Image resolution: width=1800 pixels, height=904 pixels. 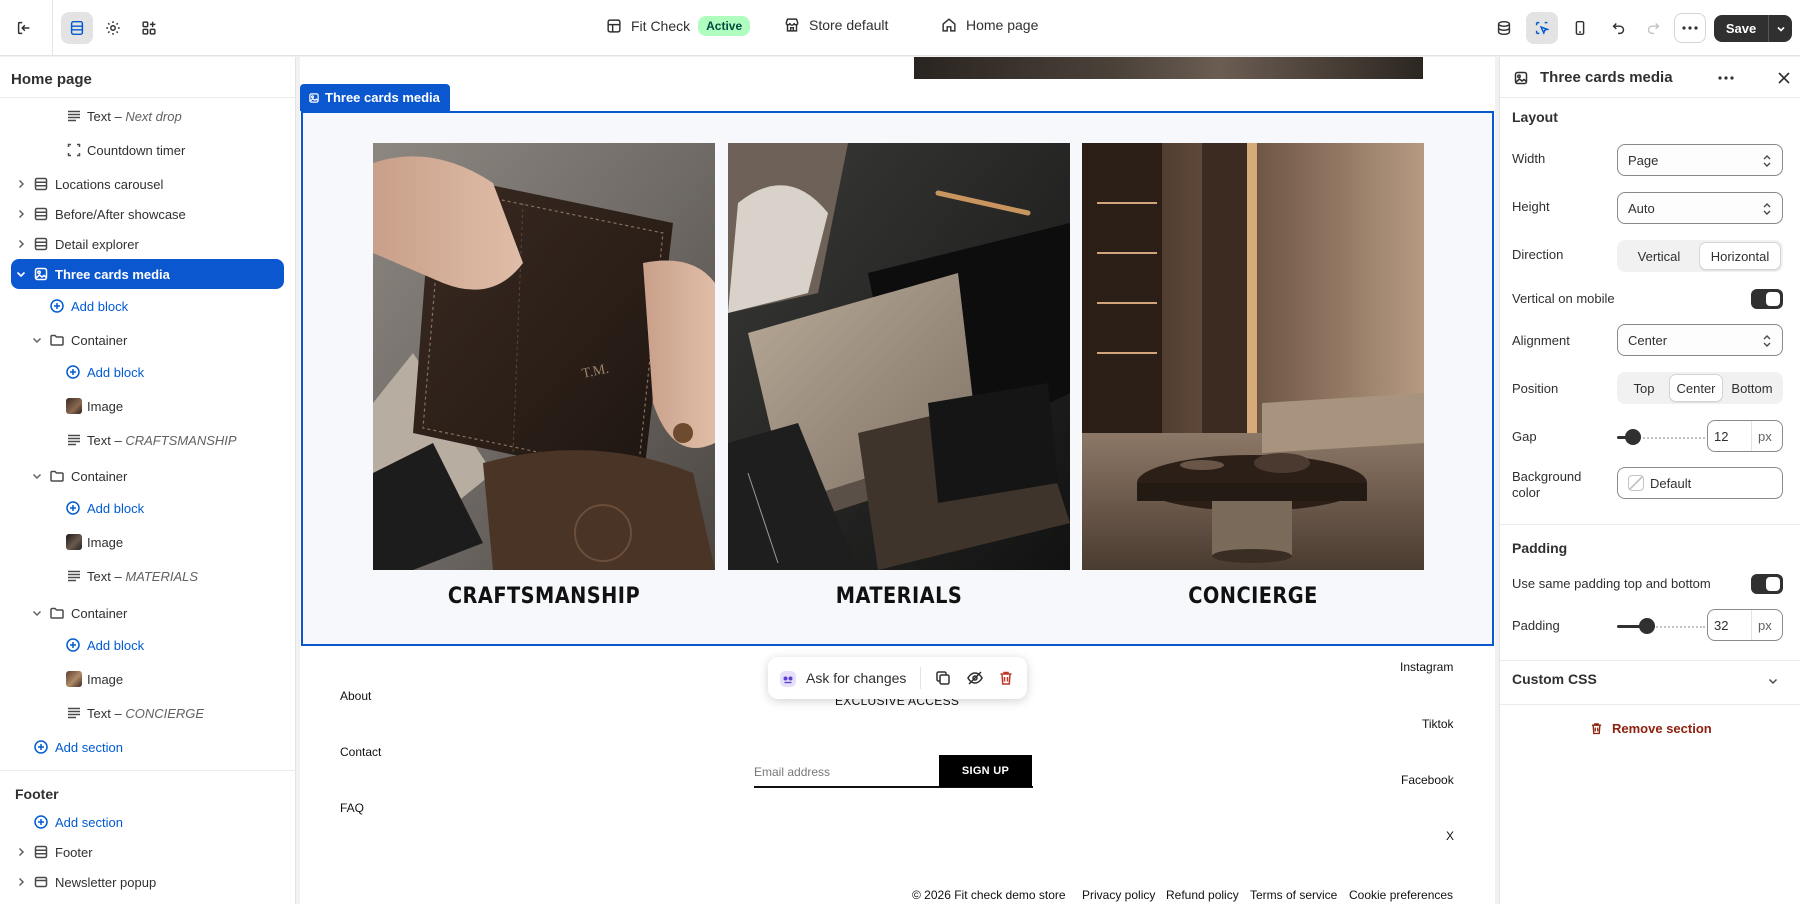 What do you see at coordinates (24, 28) in the screenshot?
I see `exit-icon` at bounding box center [24, 28].